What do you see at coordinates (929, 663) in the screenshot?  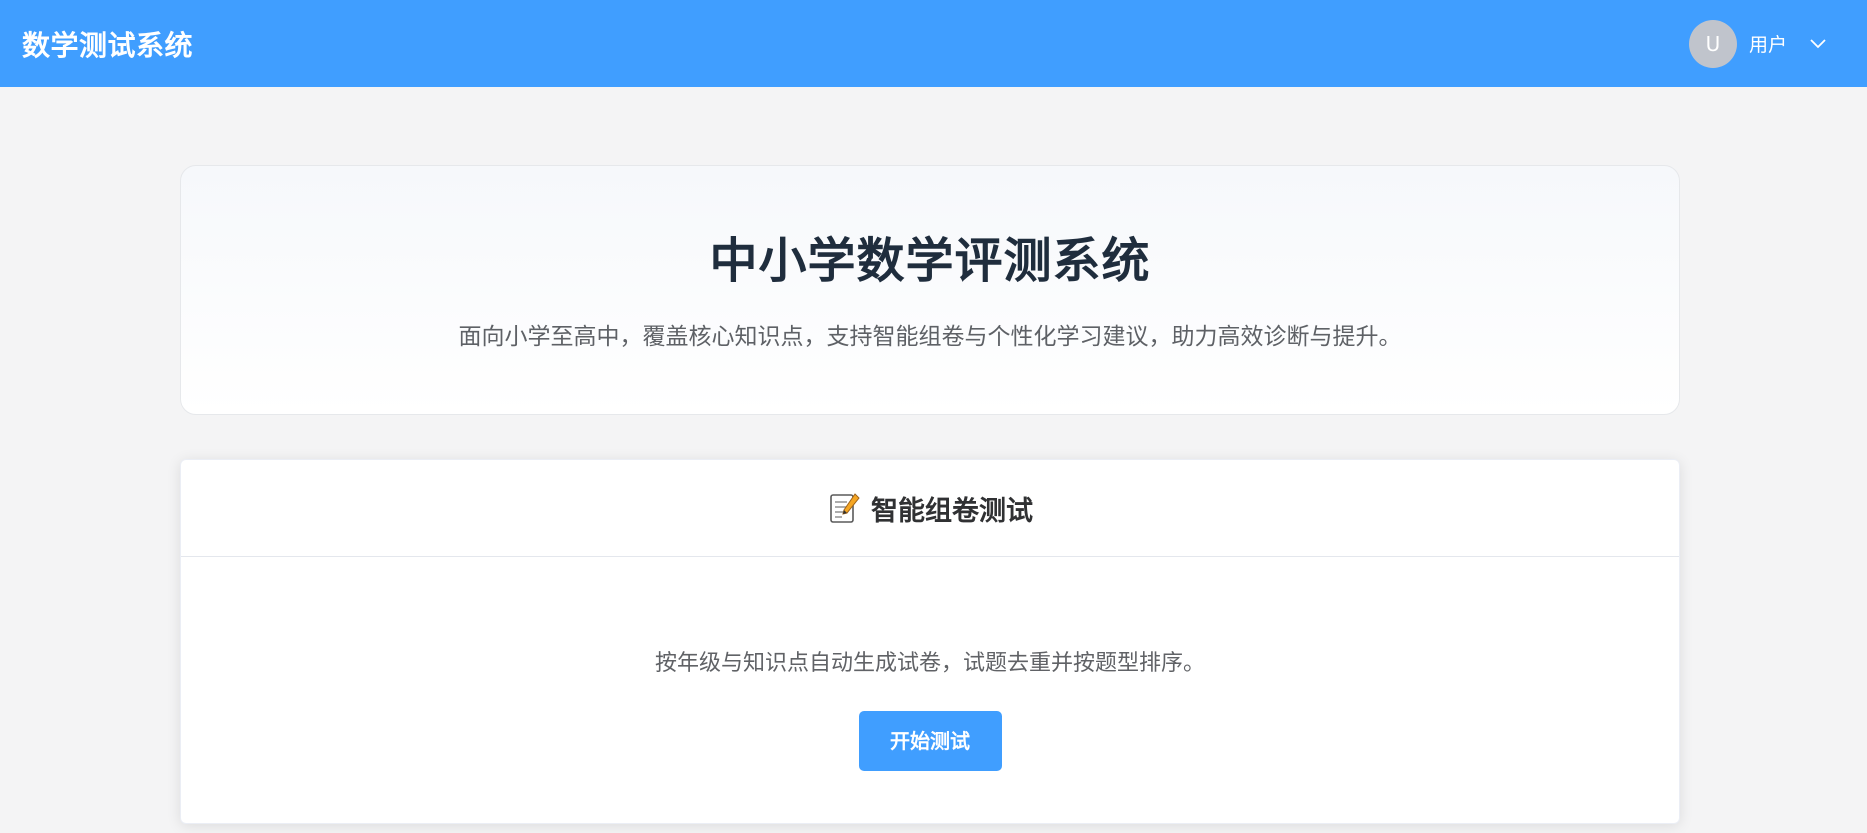 I see `card-description: 按年级与知识点自动生成试卷，试题去重并按题型排序。` at bounding box center [929, 663].